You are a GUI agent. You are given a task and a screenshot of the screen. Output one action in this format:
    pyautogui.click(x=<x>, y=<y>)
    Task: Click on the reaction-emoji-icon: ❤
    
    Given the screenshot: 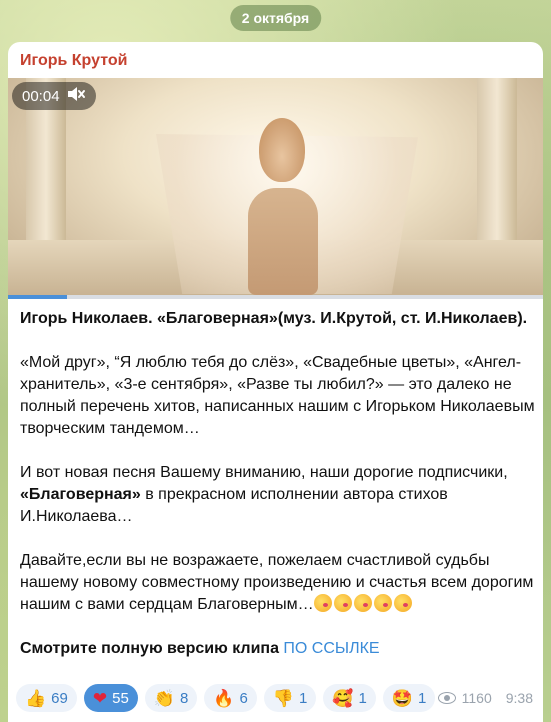 What is the action you would take?
    pyautogui.click(x=100, y=698)
    